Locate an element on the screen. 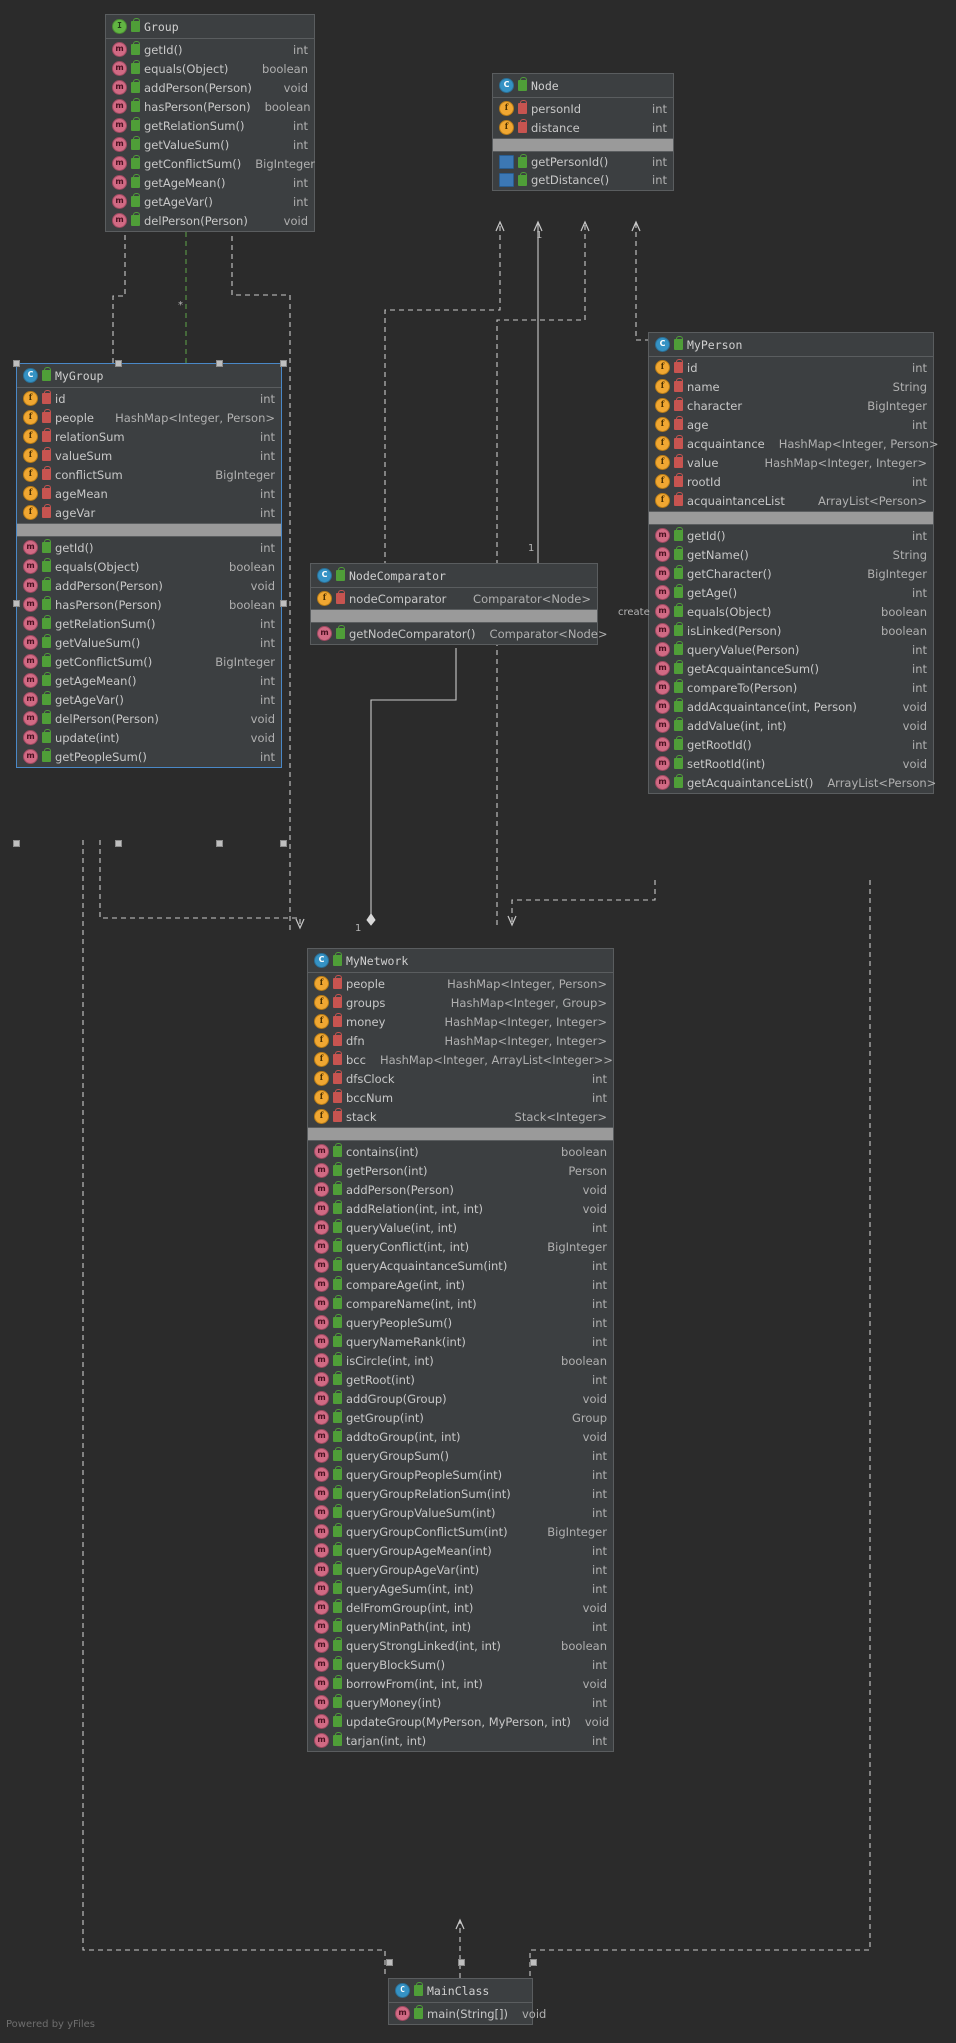 This screenshot has height=2043, width=956. method-row: m queryValue(Person) int is located at coordinates (791, 649).